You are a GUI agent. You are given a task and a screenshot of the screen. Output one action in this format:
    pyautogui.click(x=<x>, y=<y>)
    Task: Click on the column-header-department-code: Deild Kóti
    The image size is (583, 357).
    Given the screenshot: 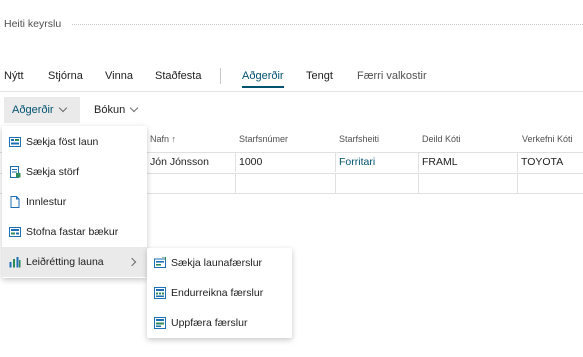 What is the action you would take?
    pyautogui.click(x=440, y=139)
    